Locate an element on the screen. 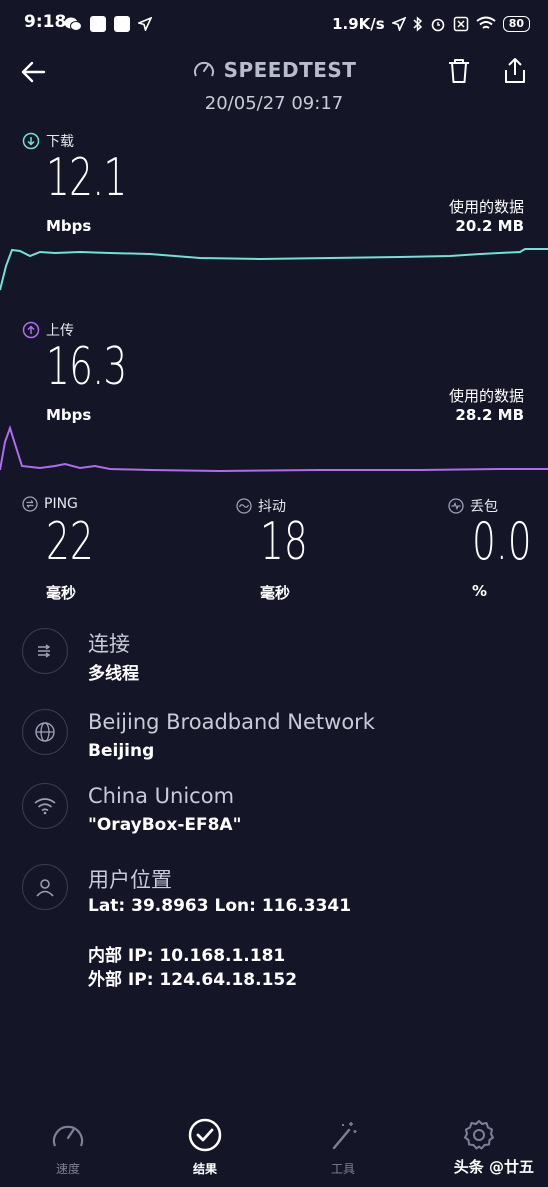  download-graph is located at coordinates (274, 269).